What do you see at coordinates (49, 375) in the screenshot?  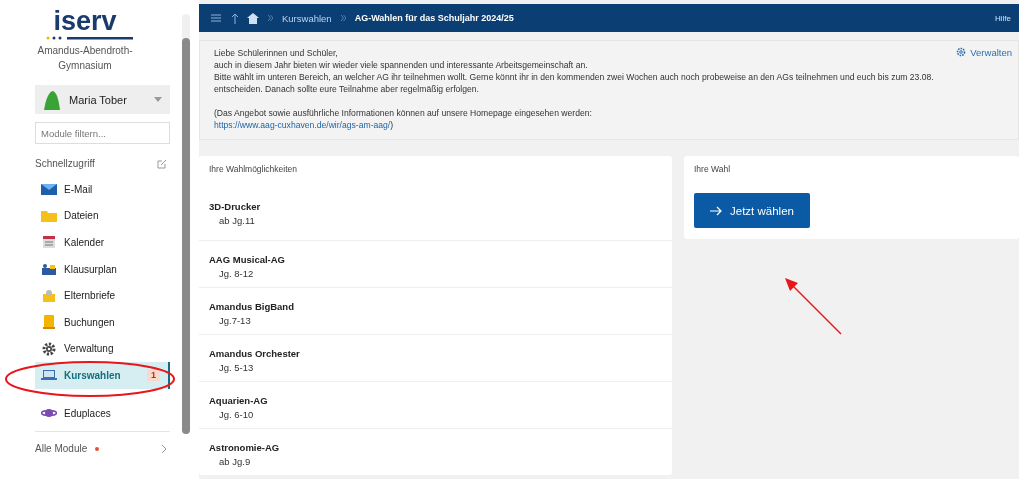 I see `laptop-icon` at bounding box center [49, 375].